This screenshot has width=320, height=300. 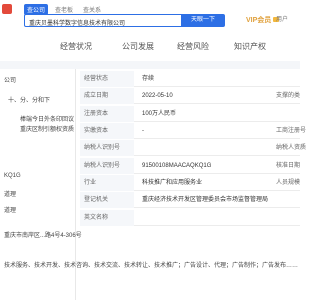 I want to click on row-right-label: 支撑的类, so click(x=288, y=96).